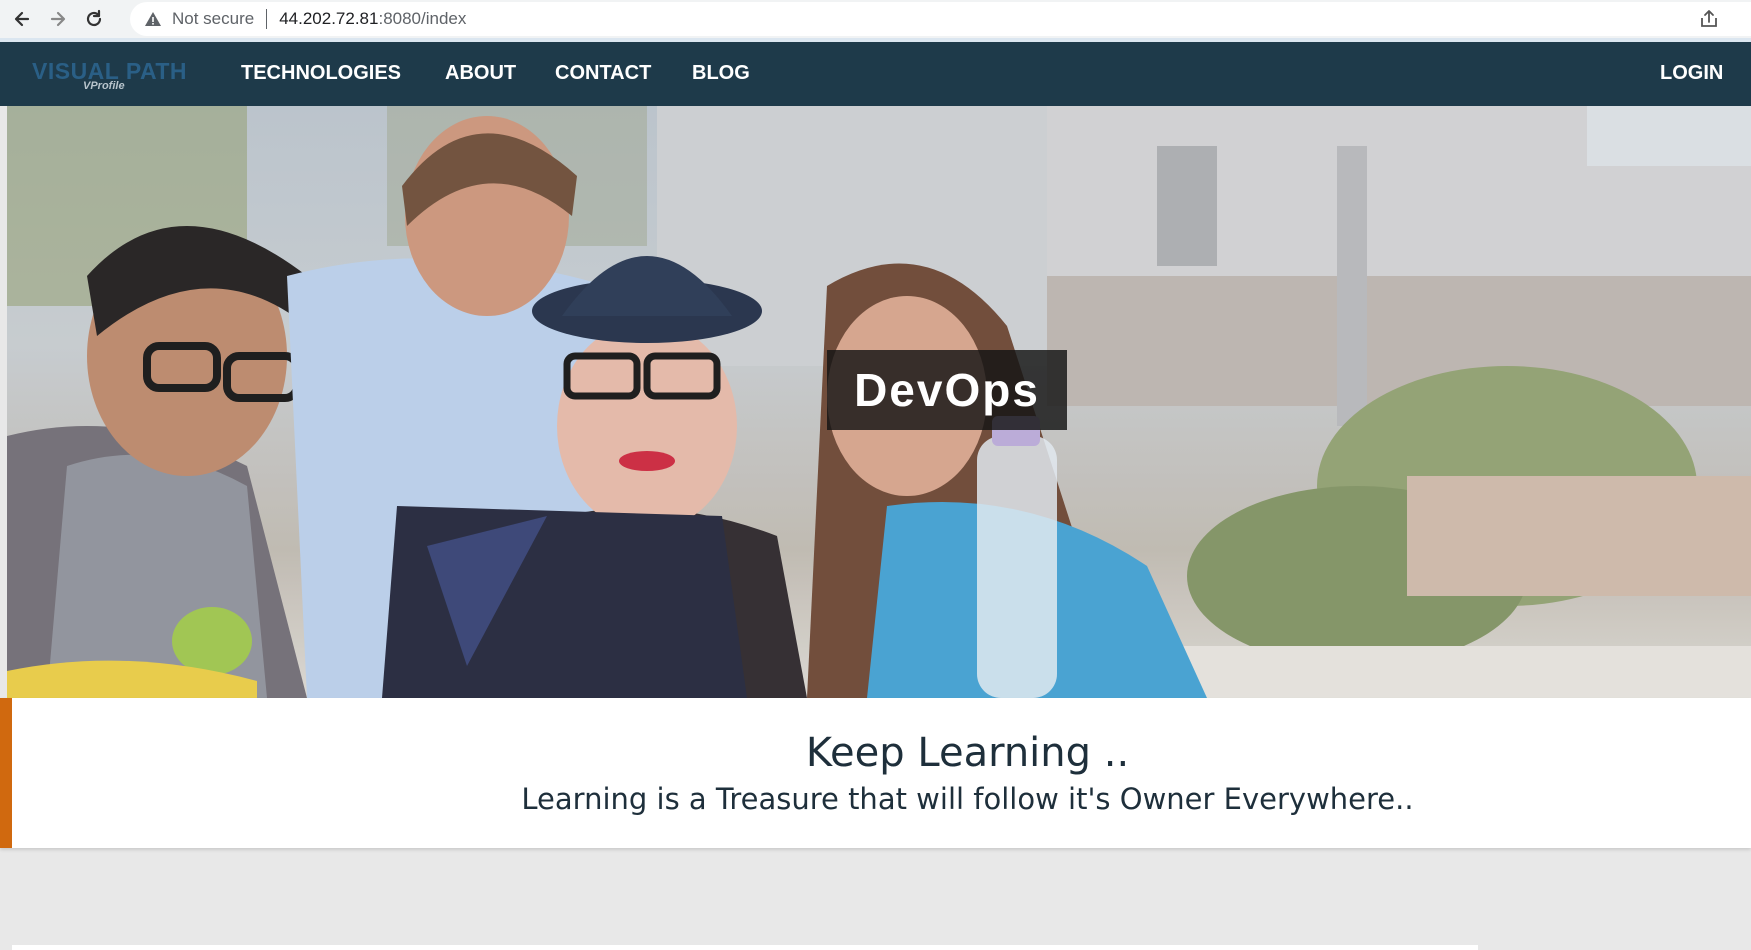  I want to click on nav-blog: BLOG, so click(721, 73).